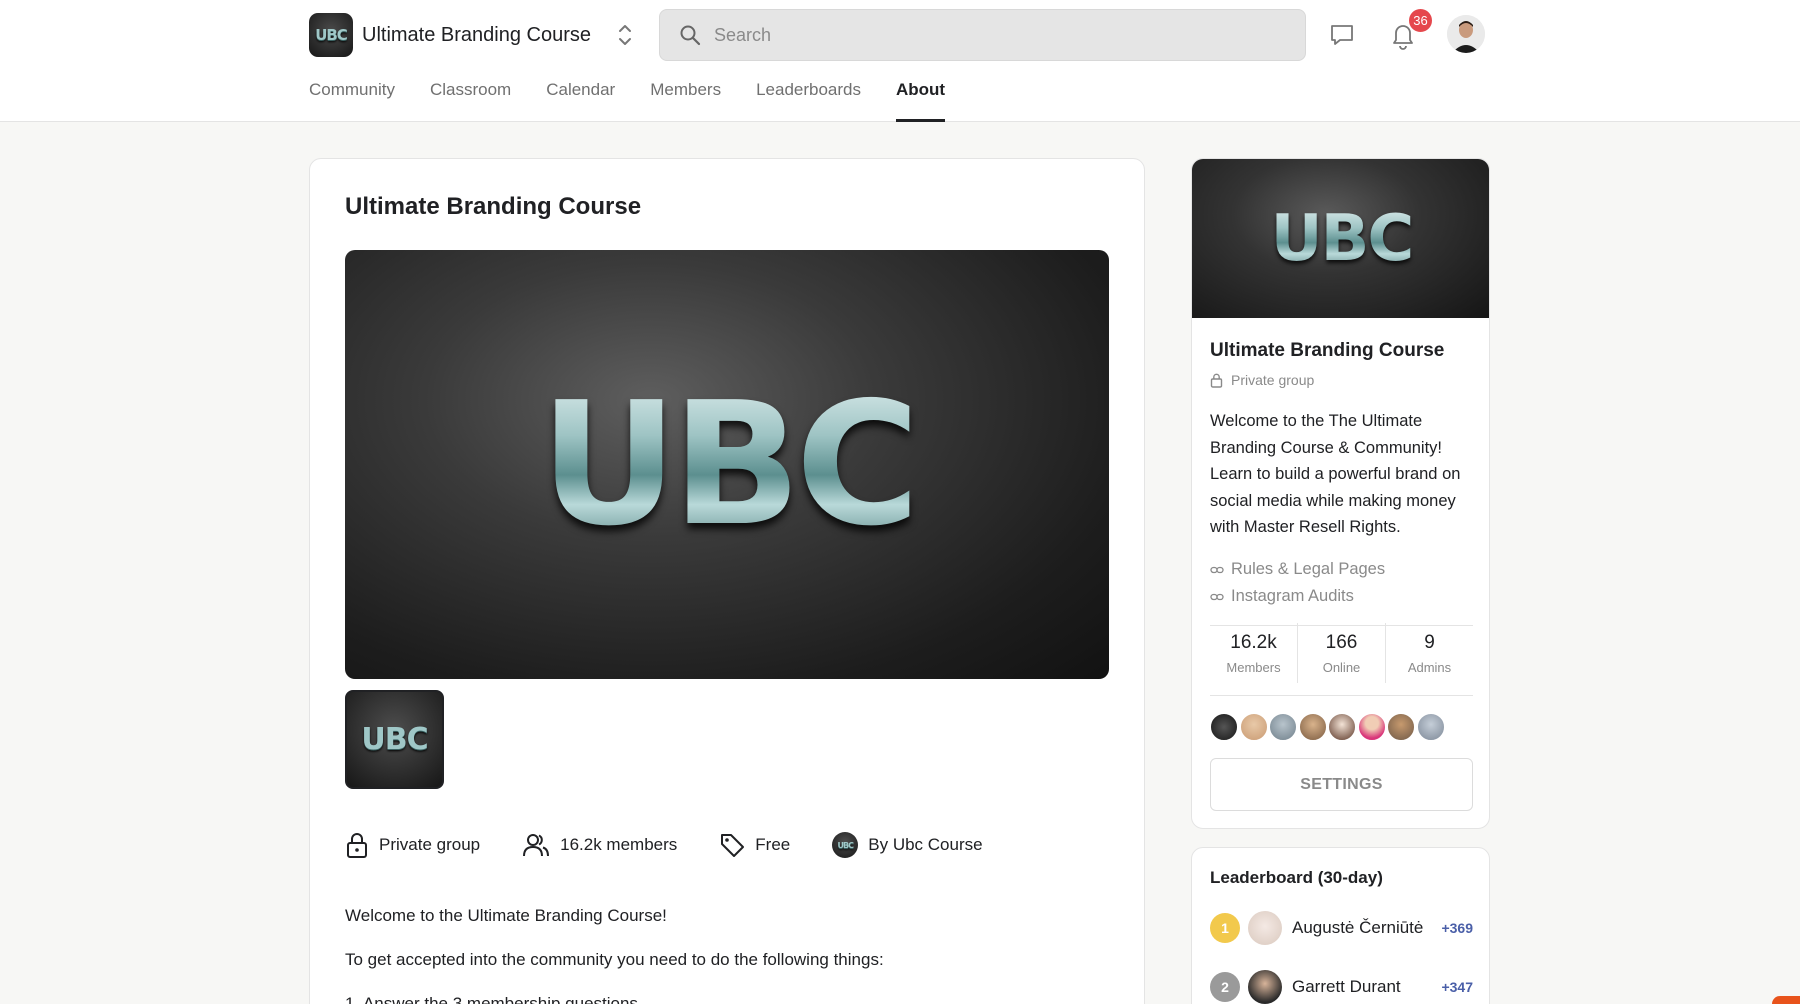  Describe the element at coordinates (1466, 34) in the screenshot. I see `user-avatar` at that location.